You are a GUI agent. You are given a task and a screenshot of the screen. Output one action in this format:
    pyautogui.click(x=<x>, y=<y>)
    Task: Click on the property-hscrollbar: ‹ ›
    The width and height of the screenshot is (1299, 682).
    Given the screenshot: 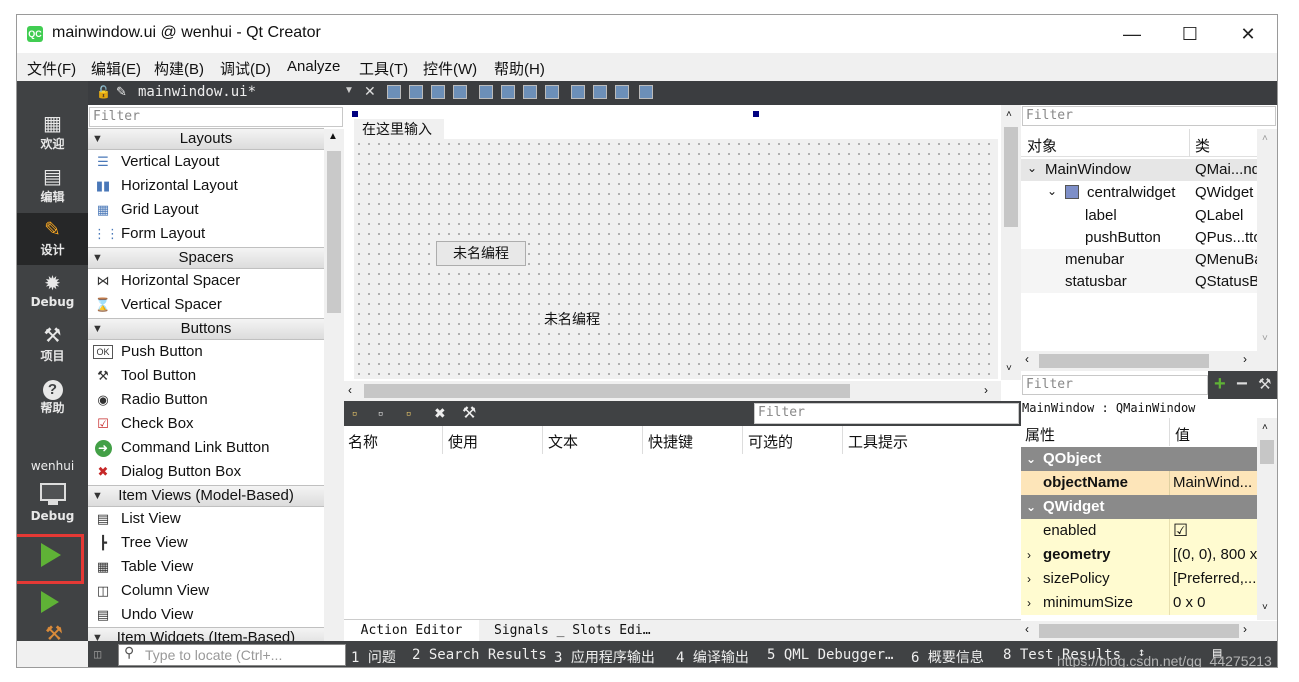 What is the action you would take?
    pyautogui.click(x=1149, y=631)
    